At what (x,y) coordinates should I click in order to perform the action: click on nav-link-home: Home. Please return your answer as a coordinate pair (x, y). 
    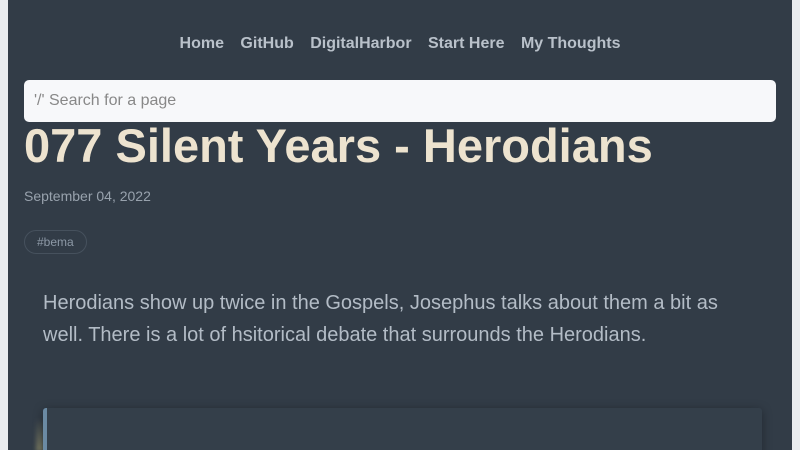
    Looking at the image, I should click on (202, 44).